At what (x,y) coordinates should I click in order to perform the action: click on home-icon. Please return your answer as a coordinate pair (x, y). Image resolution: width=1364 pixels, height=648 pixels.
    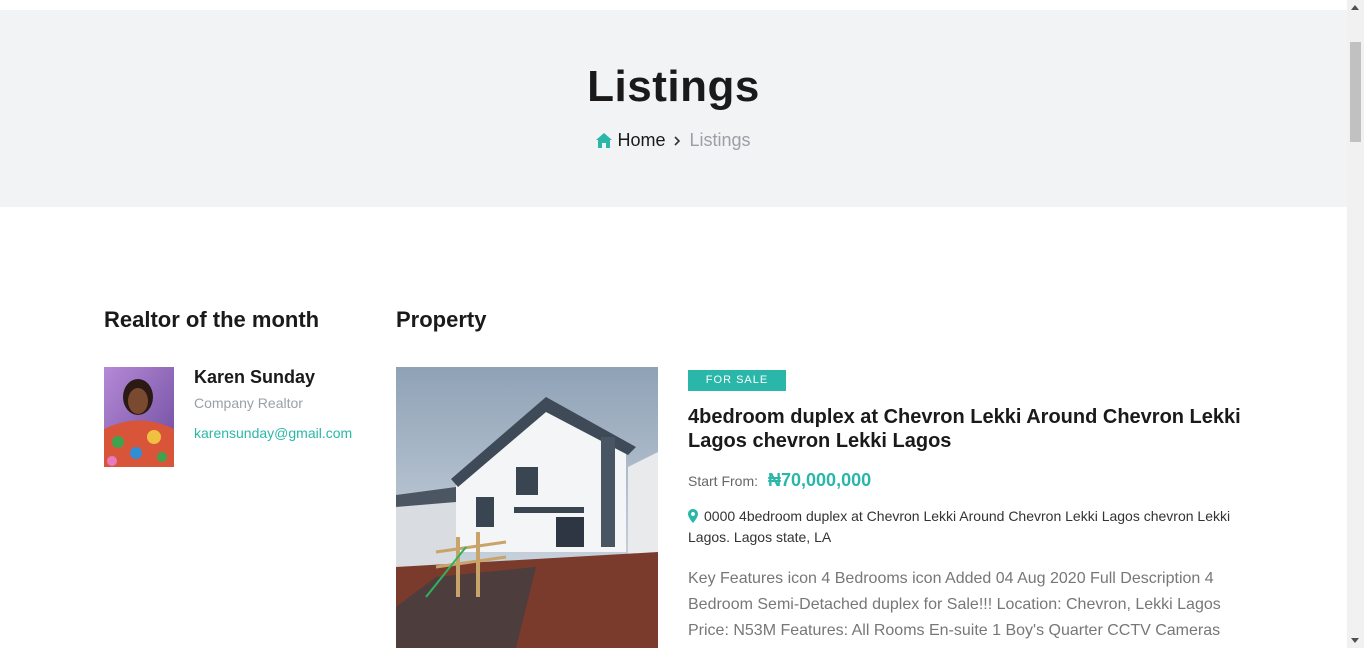
    Looking at the image, I should click on (604, 140).